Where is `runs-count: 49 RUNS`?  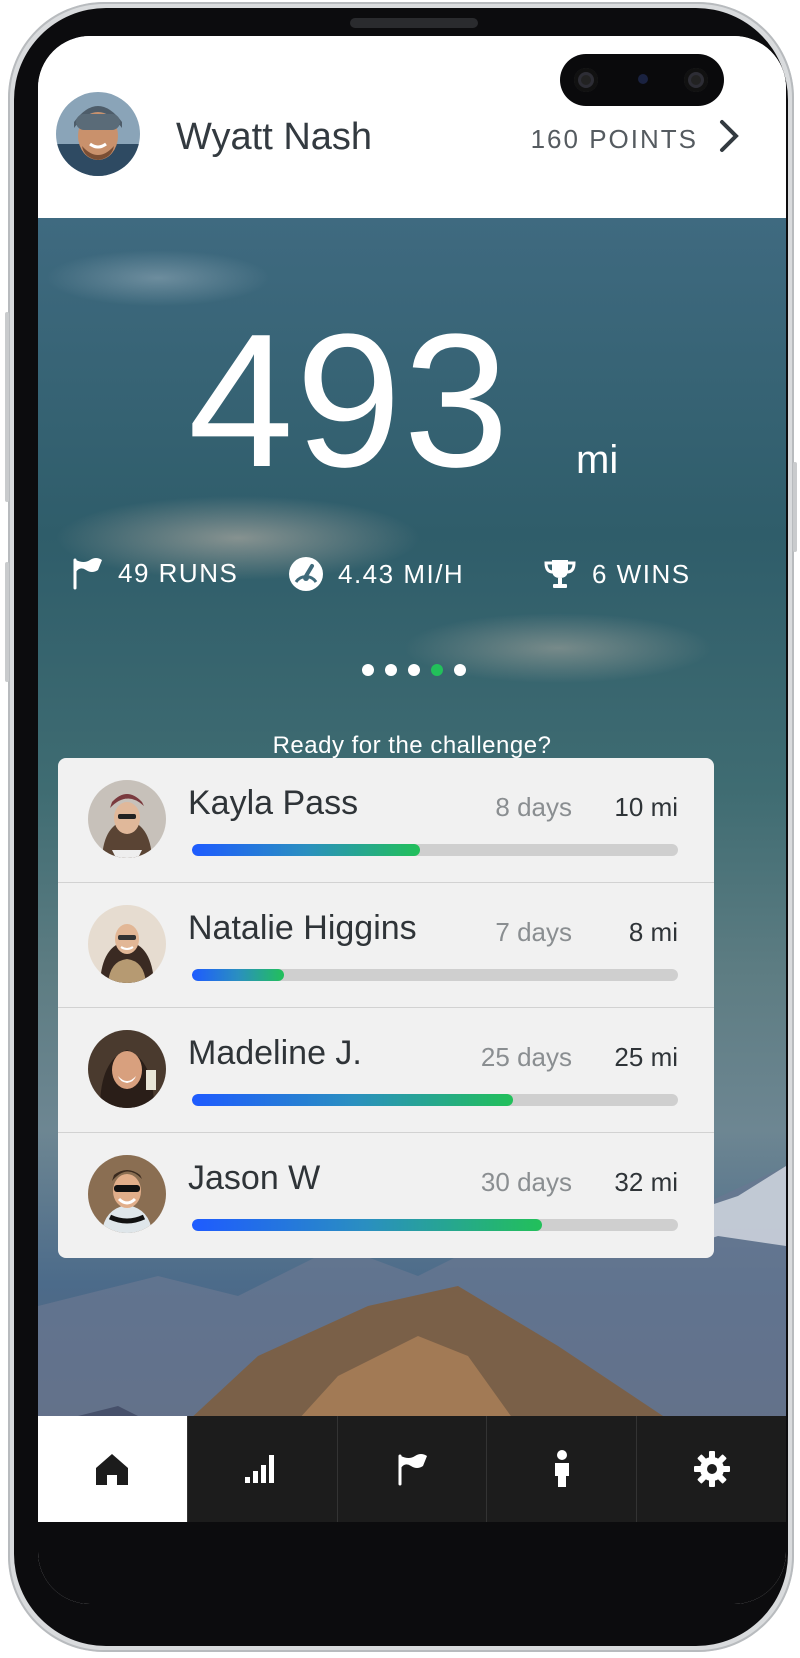 runs-count: 49 RUNS is located at coordinates (178, 572).